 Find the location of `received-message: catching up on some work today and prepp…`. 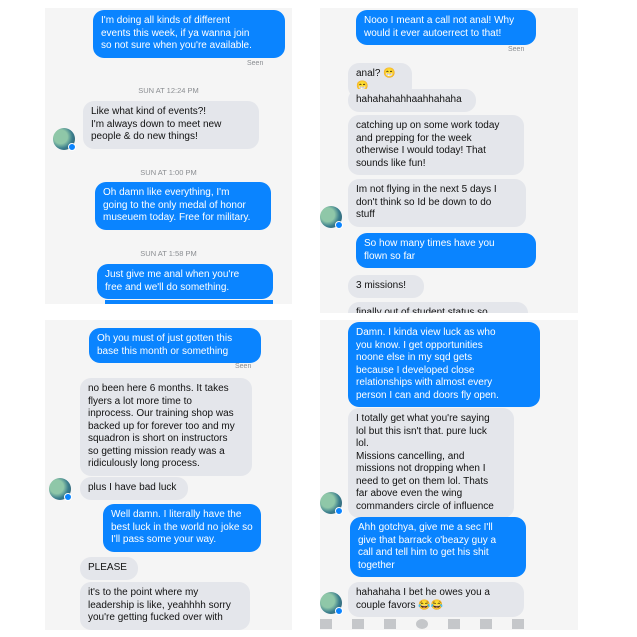

received-message: catching up on some work today and prepp… is located at coordinates (436, 145).